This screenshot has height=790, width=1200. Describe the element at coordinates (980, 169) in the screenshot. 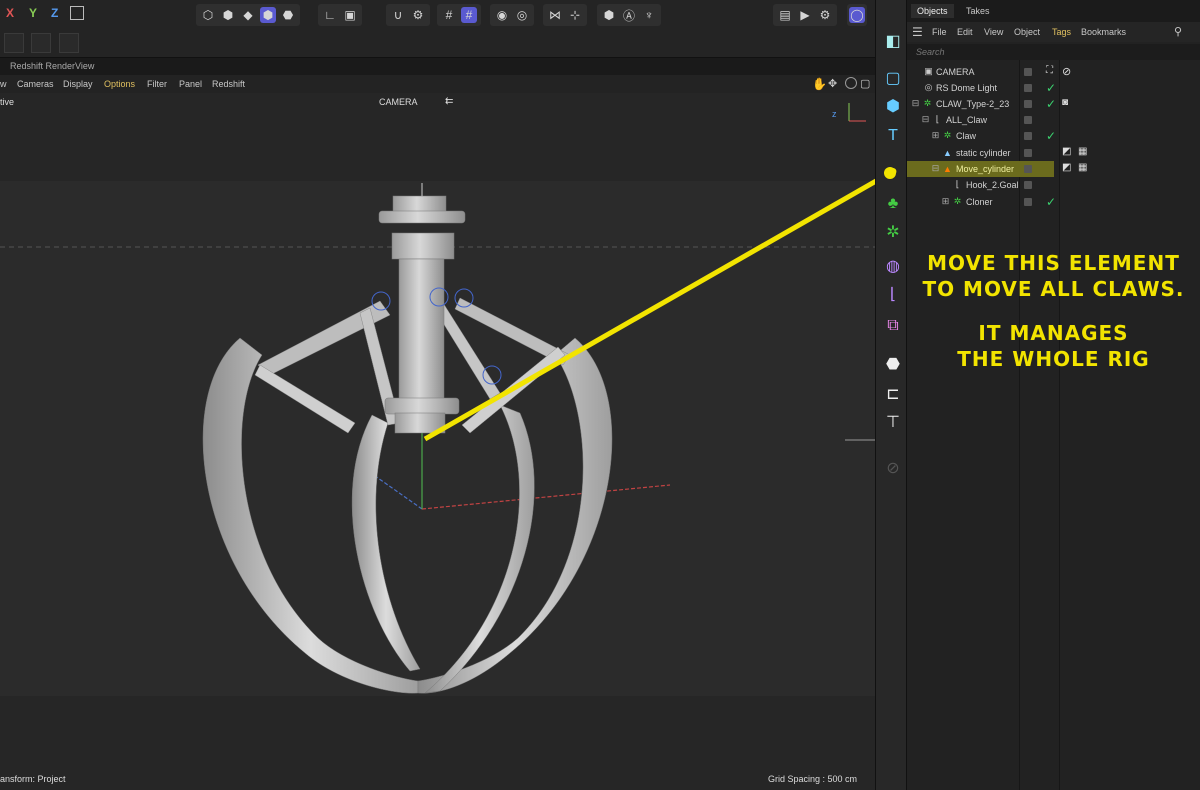

I see `object-row-move-cylinder: ⊟ ▲ Move_cylinder` at that location.